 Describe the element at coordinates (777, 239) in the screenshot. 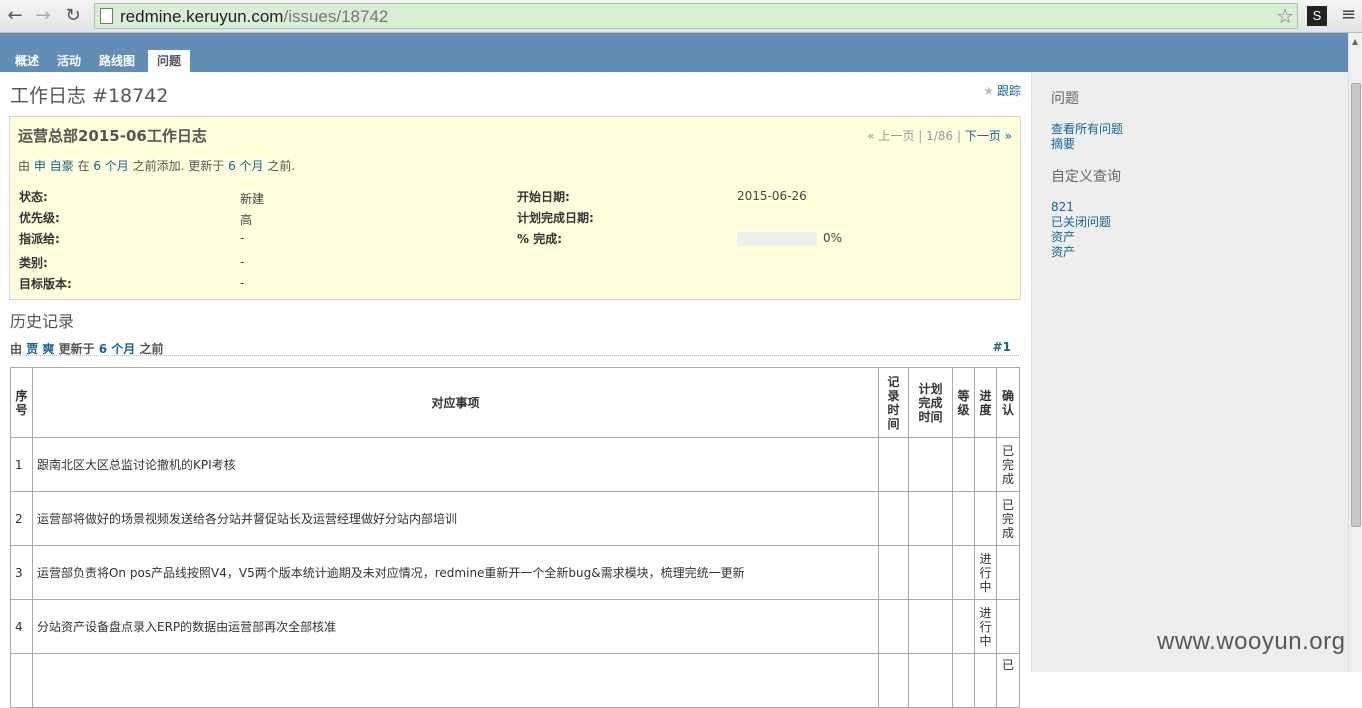

I see `done-progress-bar` at that location.